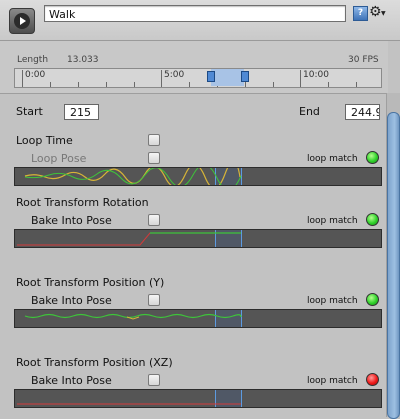 Image resolution: width=400 pixels, height=419 pixels. I want to click on selected-range, so click(227, 77).